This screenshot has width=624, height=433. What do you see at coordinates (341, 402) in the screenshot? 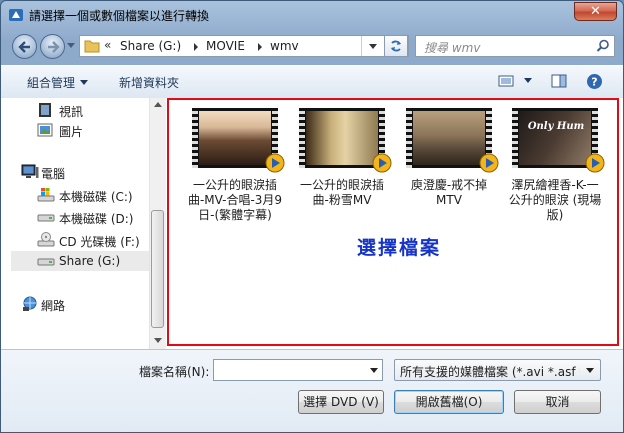
I see `select-dvd-button: 選擇 DVD (V)` at bounding box center [341, 402].